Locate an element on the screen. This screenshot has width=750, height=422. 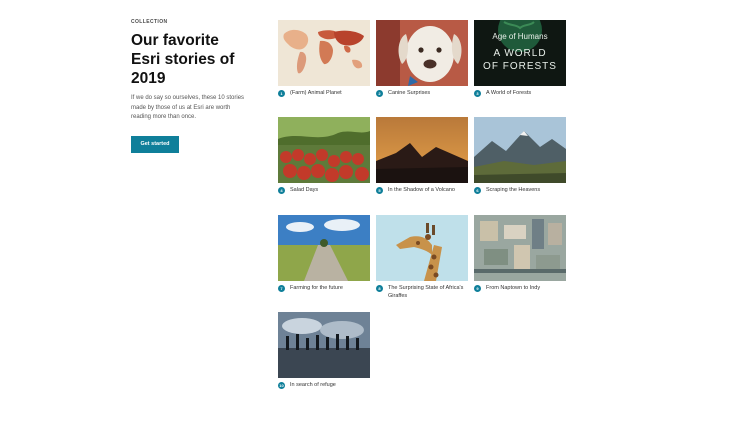
farm-road-image is located at coordinates (324, 248).